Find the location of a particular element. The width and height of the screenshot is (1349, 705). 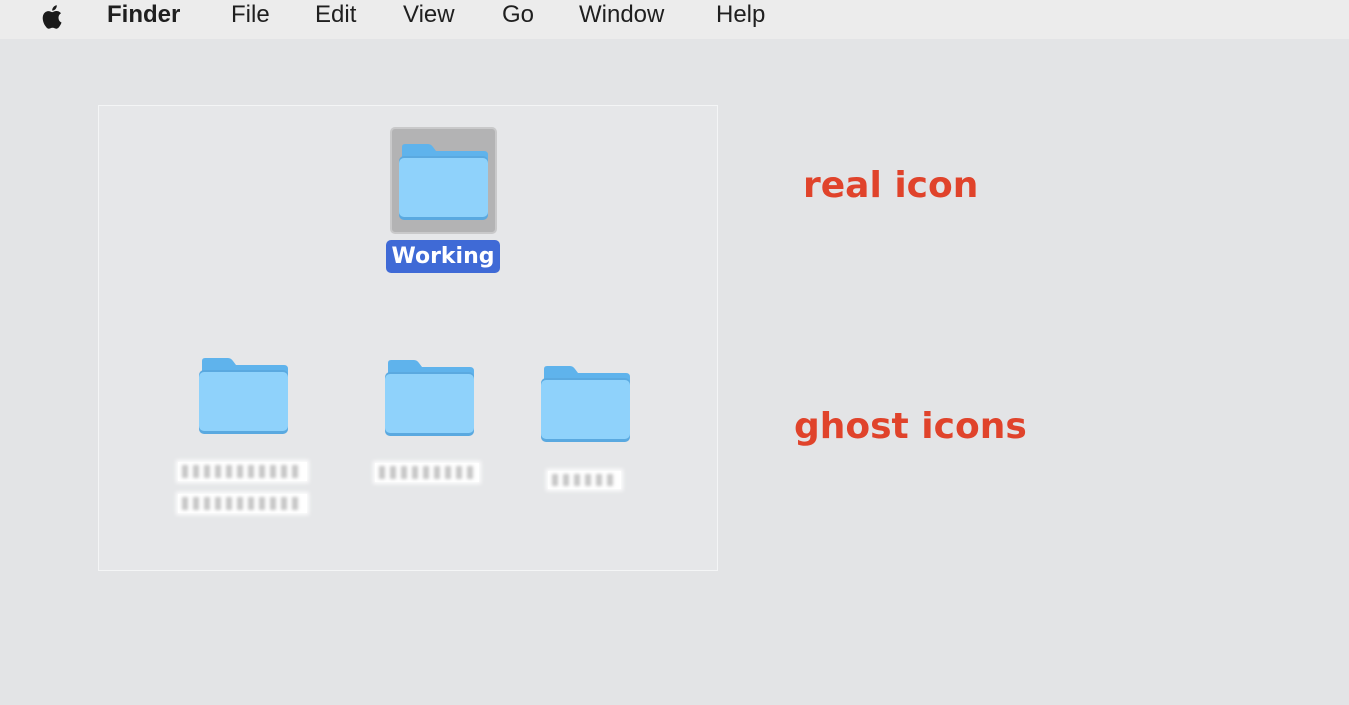

menu-view: View is located at coordinates (429, 15).